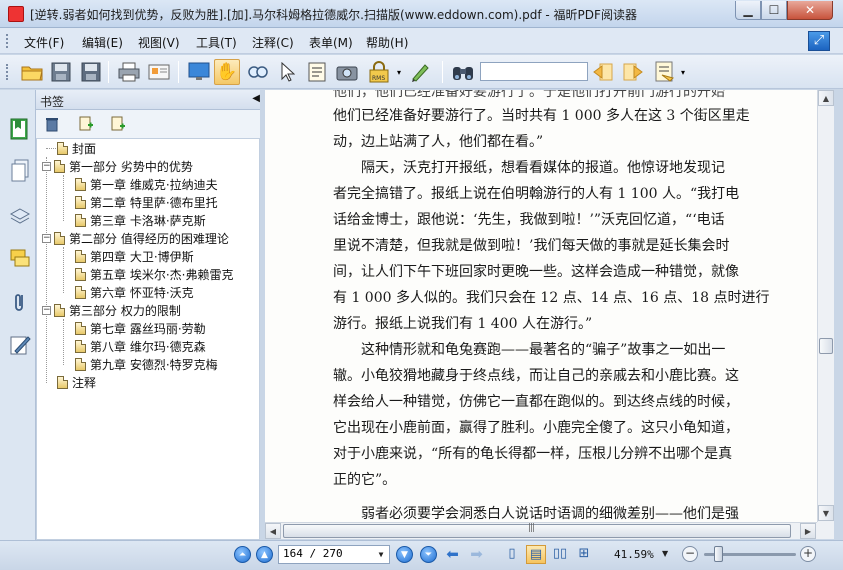  Describe the element at coordinates (379, 72) in the screenshot. I see `security-icon: RMS` at that location.